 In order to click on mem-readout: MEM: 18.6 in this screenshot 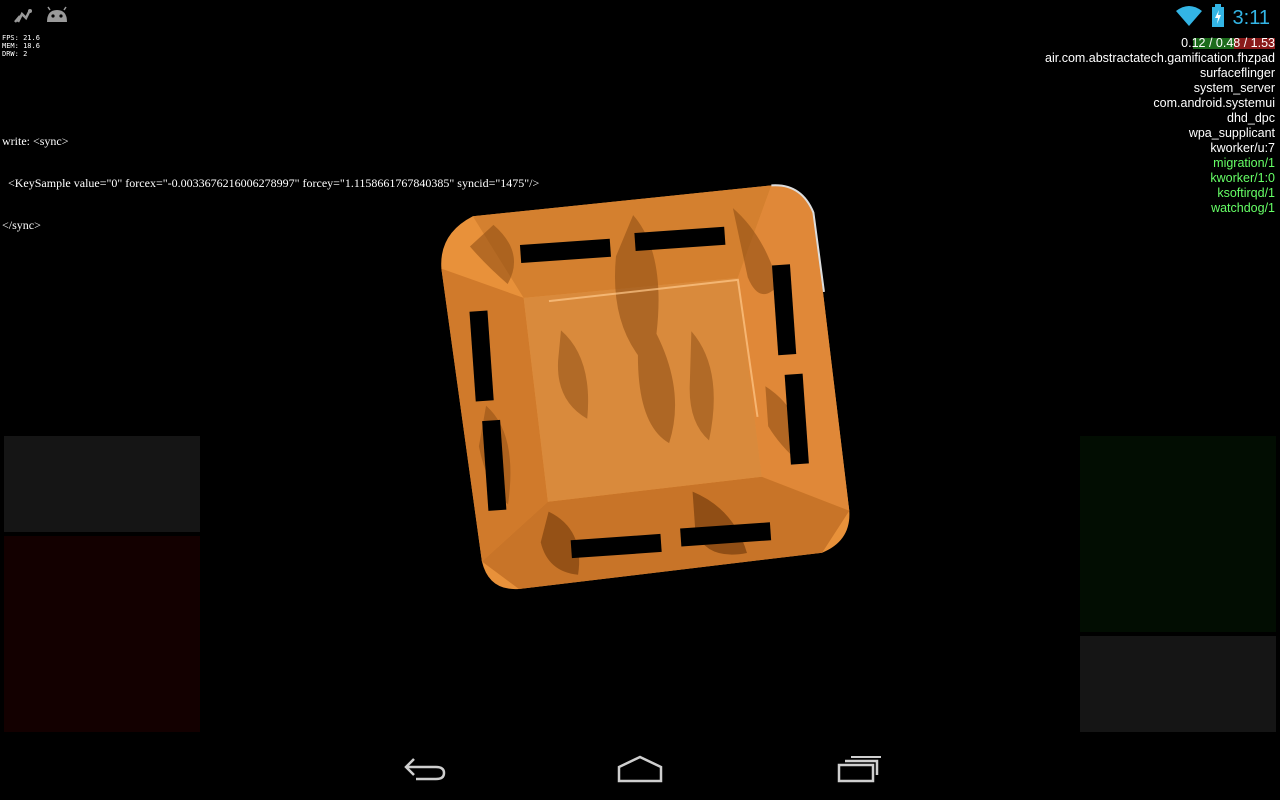, I will do `click(21, 46)`.